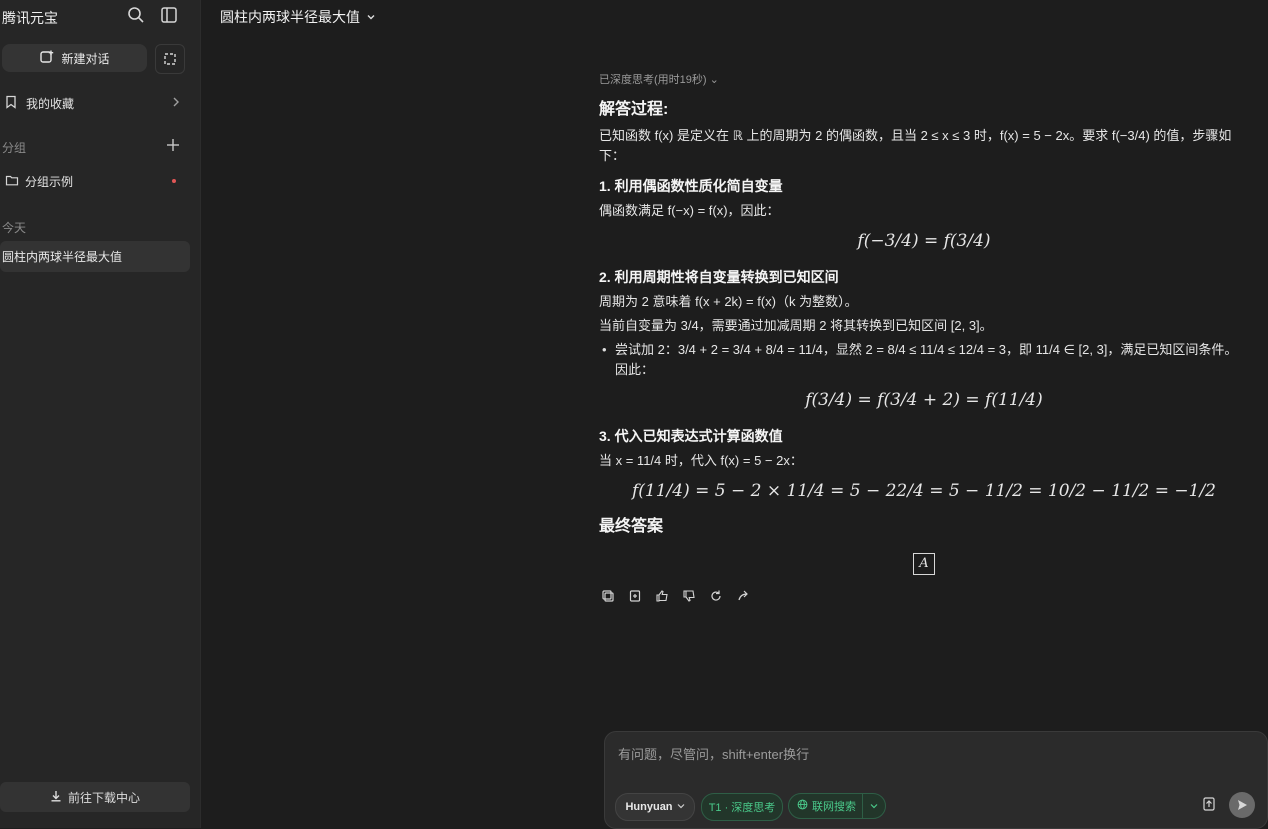 The image size is (1268, 829). What do you see at coordinates (649, 807) in the screenshot?
I see `model-label: Hunyuan` at bounding box center [649, 807].